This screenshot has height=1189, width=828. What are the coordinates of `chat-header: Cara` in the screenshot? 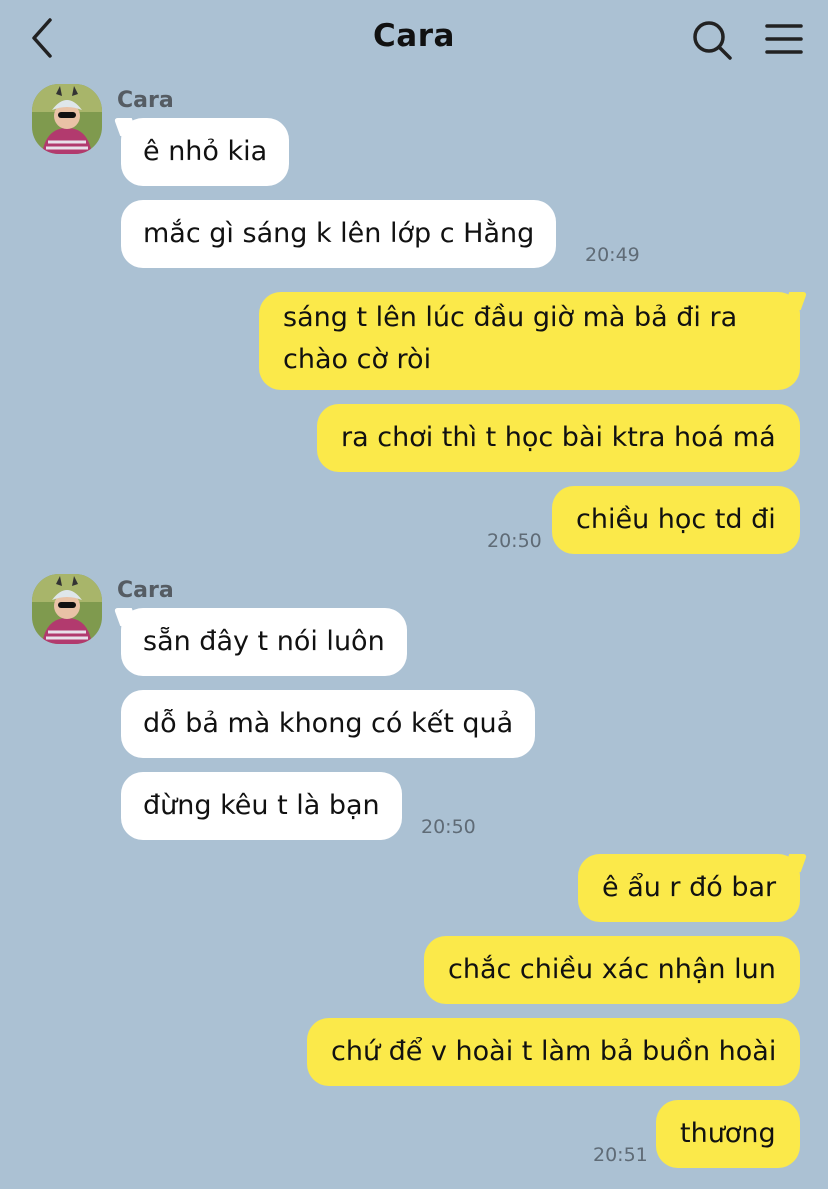 It's located at (414, 39).